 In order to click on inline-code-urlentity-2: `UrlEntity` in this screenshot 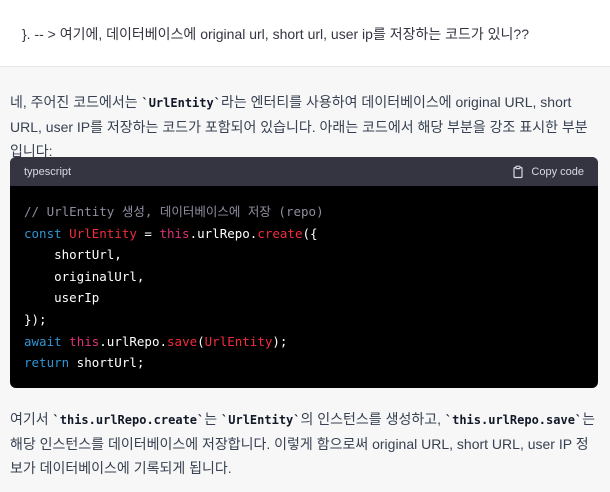, I will do `click(261, 420)`.